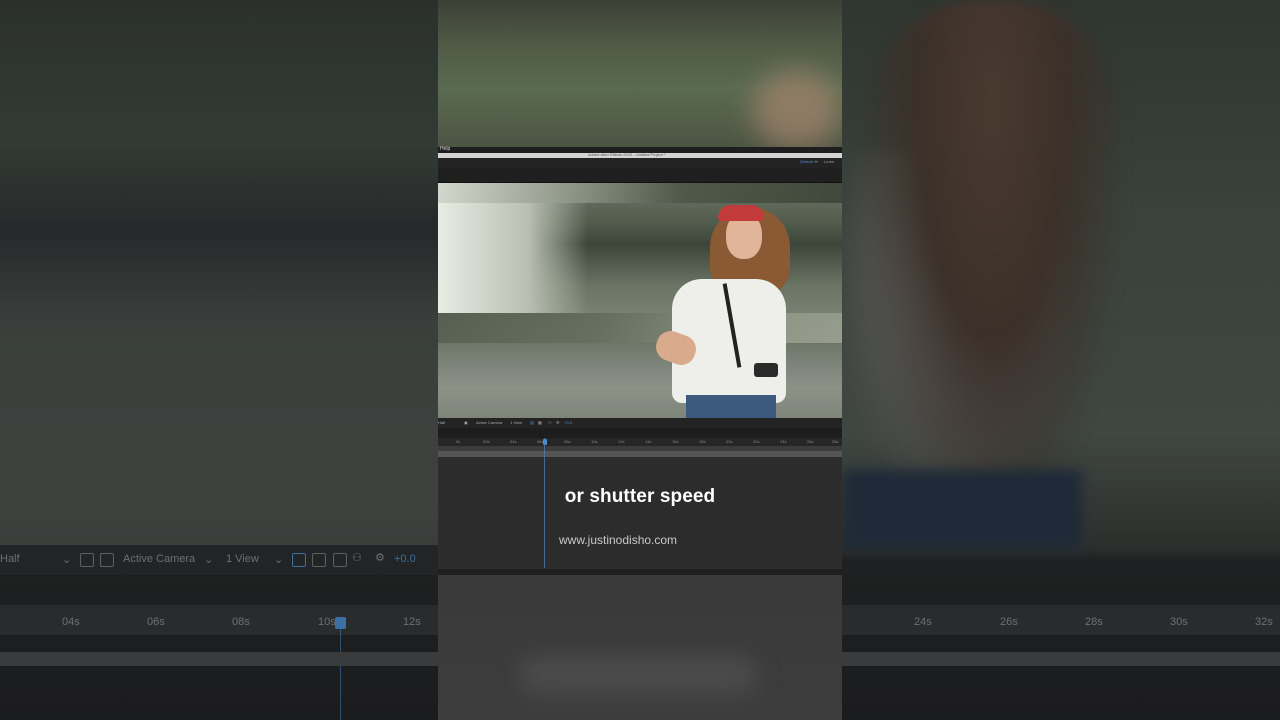 The image size is (1280, 720). Describe the element at coordinates (638, 675) in the screenshot. I see `blurred-glow` at that location.